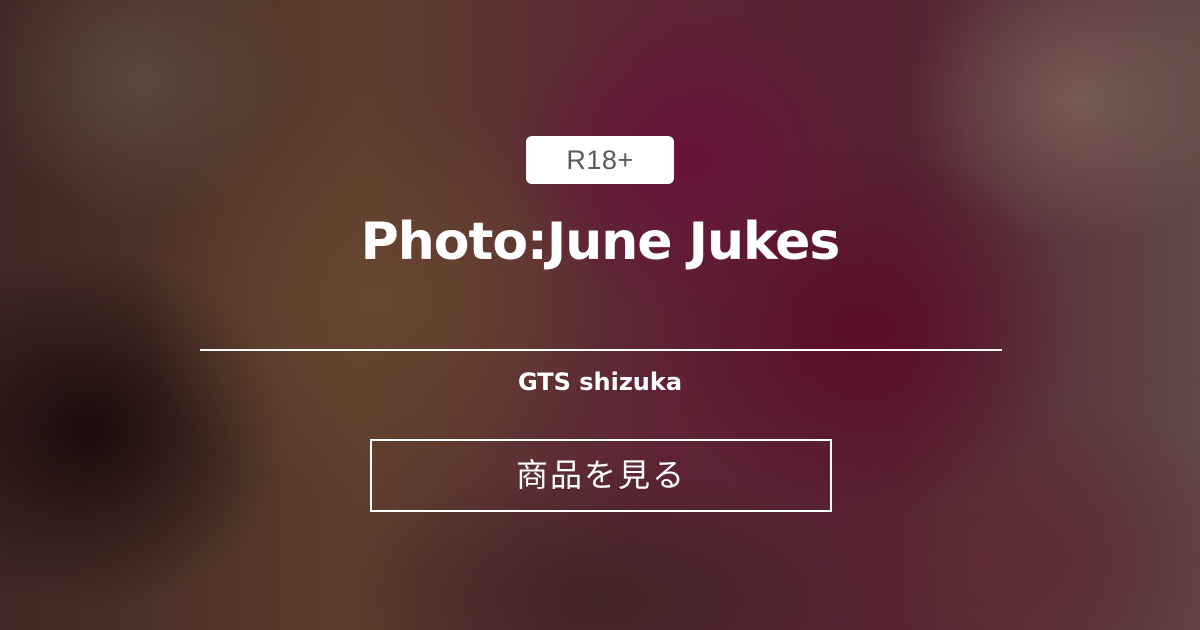 Image resolution: width=1200 pixels, height=630 pixels. What do you see at coordinates (601, 475) in the screenshot?
I see `view-product-button: 商品を見る` at bounding box center [601, 475].